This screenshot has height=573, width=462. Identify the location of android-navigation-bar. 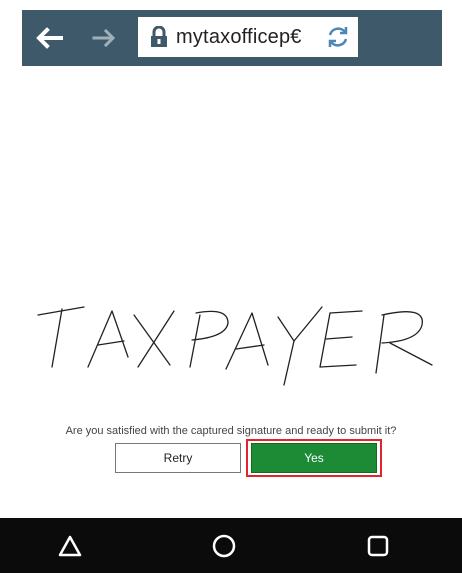
(231, 545).